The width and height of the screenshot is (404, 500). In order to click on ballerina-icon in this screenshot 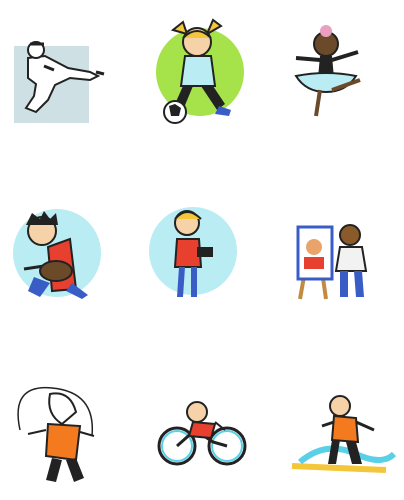, I will do `click(337, 83)`.